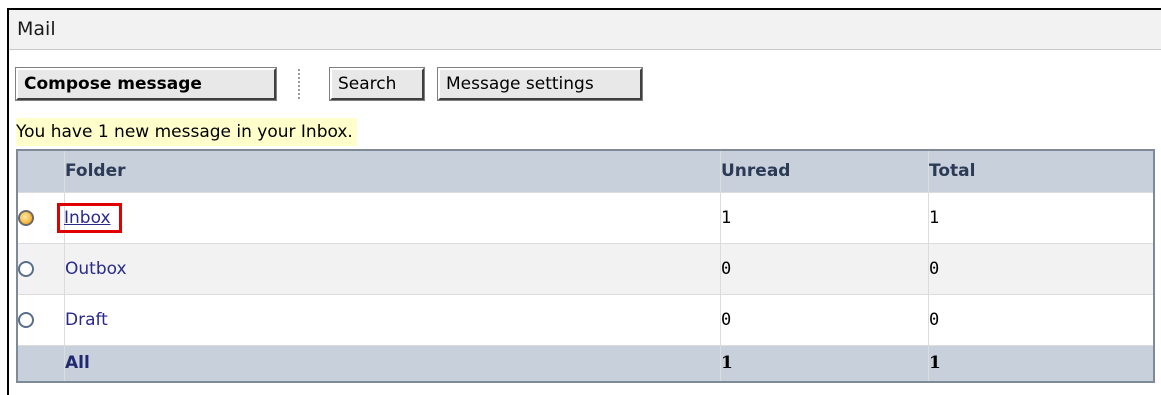  What do you see at coordinates (36, 29) in the screenshot?
I see `page-title: Mail` at bounding box center [36, 29].